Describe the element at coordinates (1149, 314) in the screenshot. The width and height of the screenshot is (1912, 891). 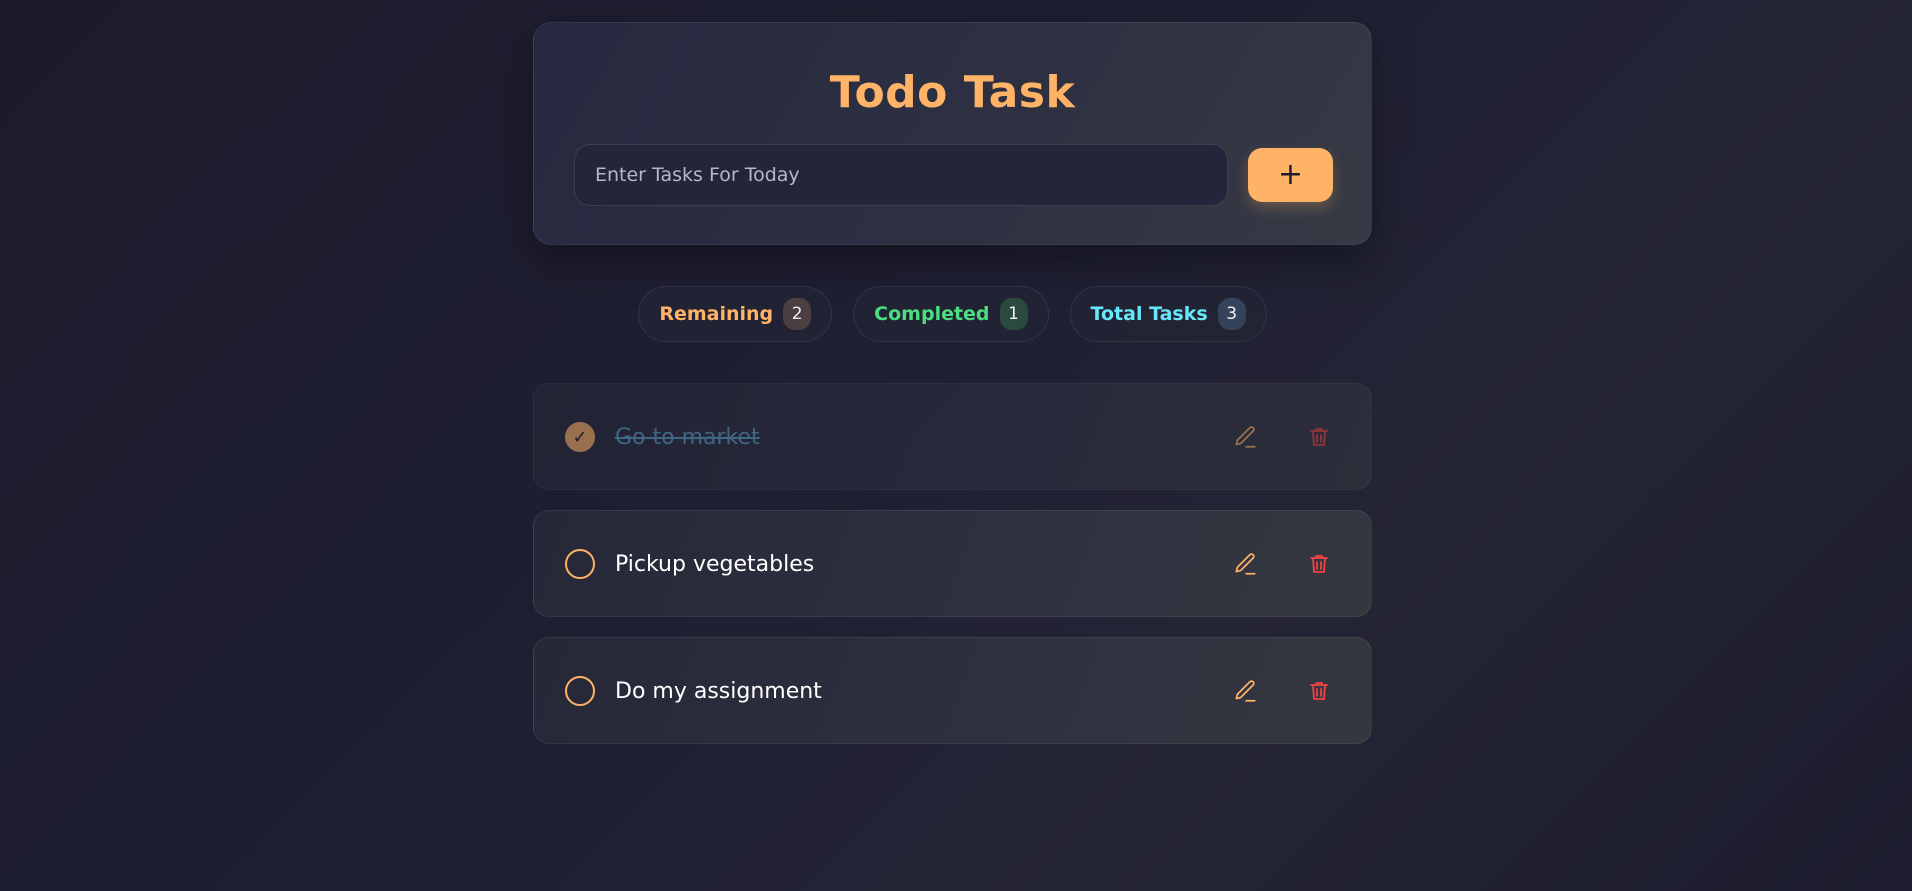
I see `total-label: Total Tasks` at that location.